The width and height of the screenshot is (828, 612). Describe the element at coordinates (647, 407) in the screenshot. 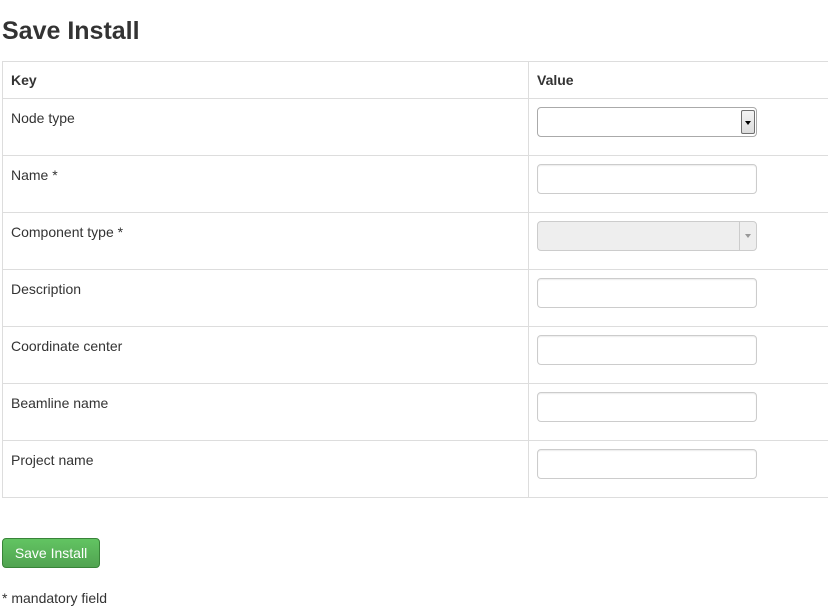

I see `beamline-name-input` at that location.